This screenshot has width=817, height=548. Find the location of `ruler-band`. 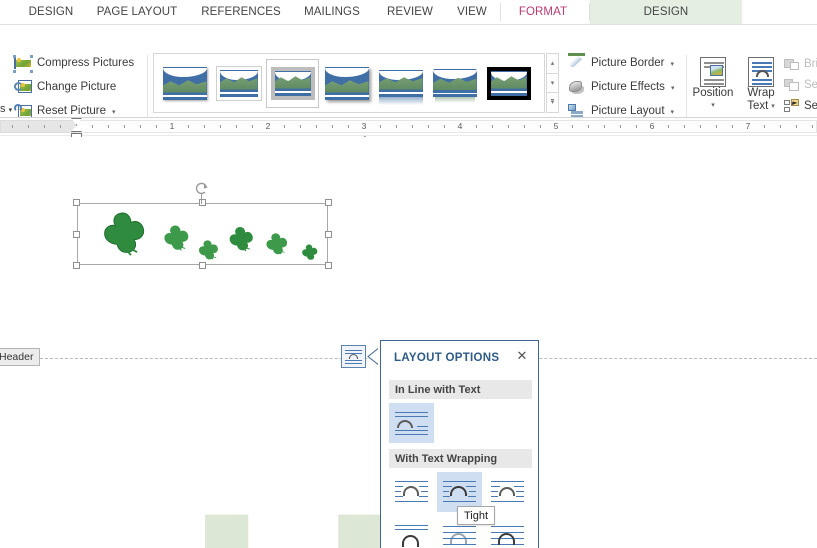

ruler-band is located at coordinates (408, 126).